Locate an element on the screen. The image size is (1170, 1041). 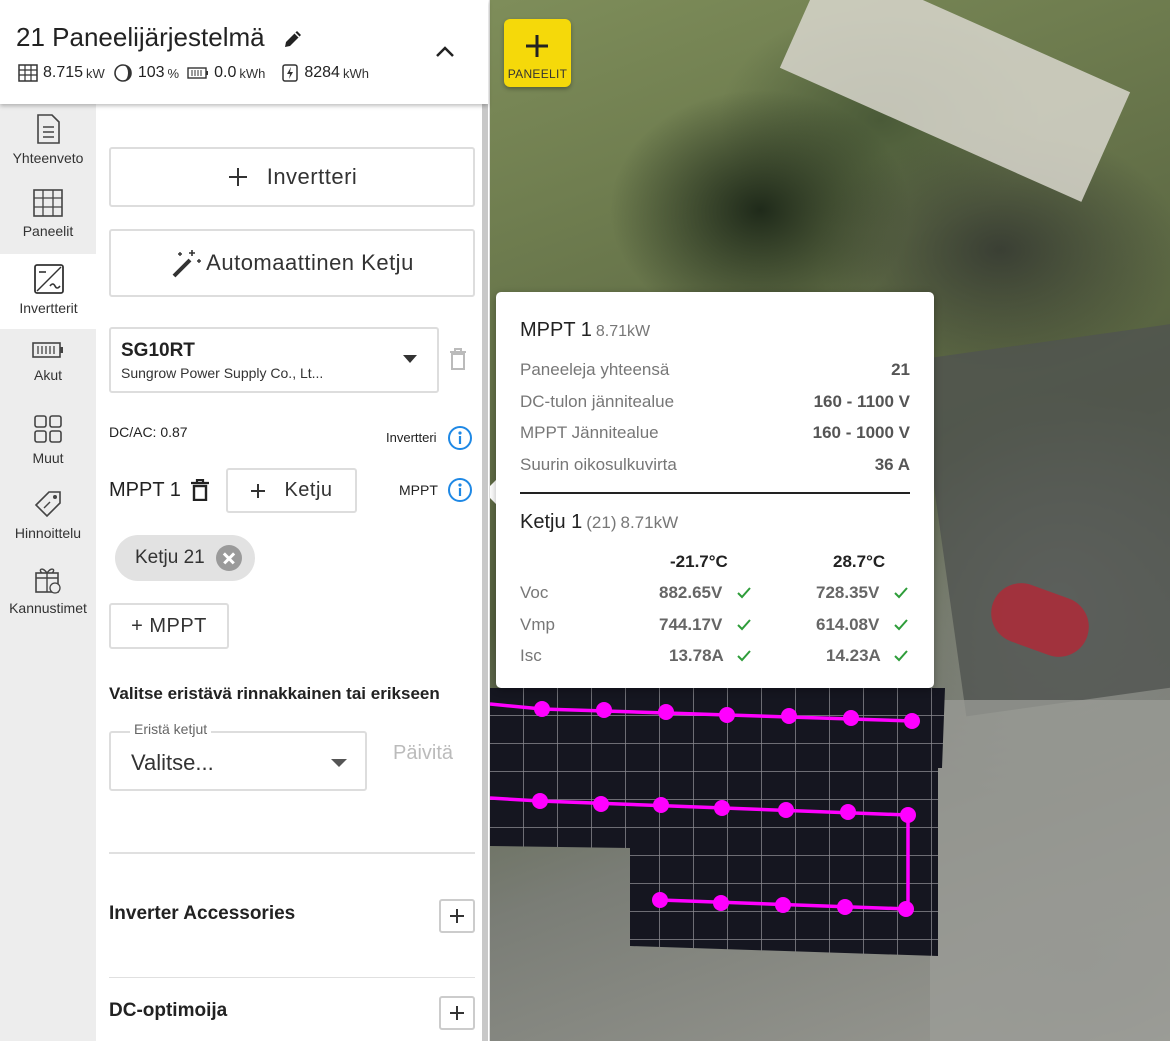
dc-ac-ratio: DC/AC: 0.87 is located at coordinates (148, 432).